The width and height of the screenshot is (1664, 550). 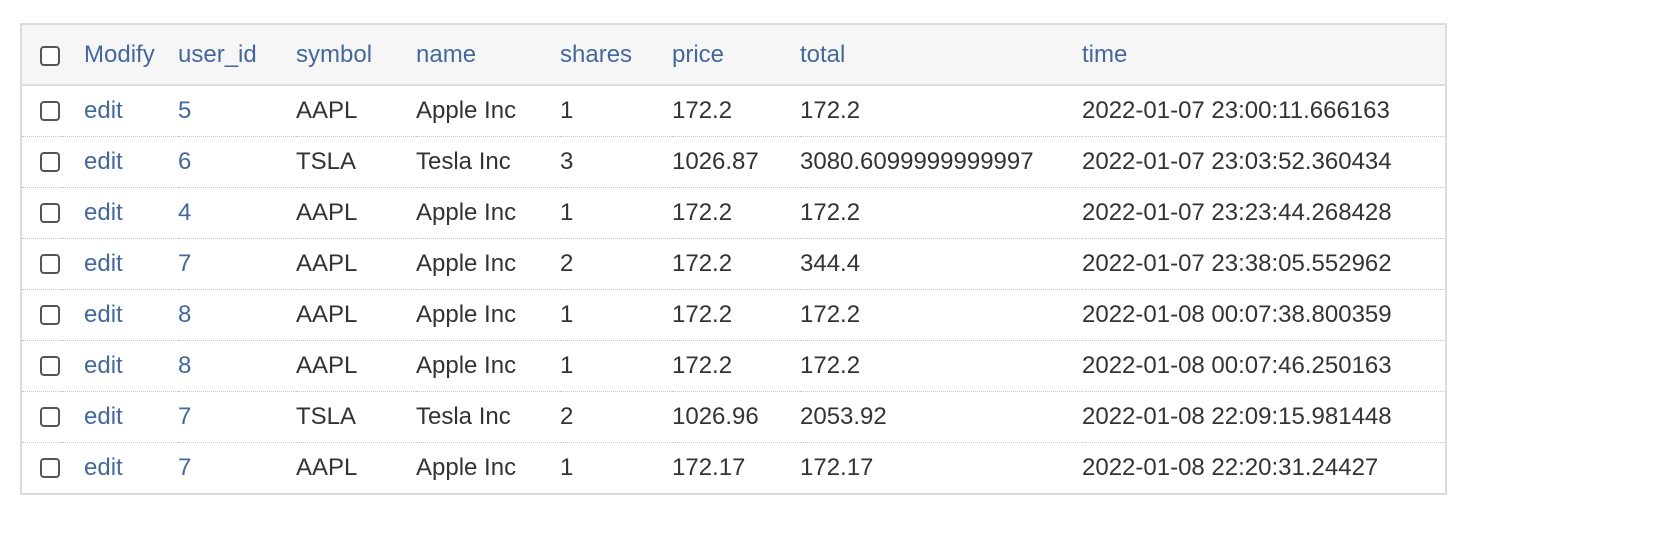 I want to click on time-cell: 2022-01-08 00:07:46.250163, so click(x=1237, y=365).